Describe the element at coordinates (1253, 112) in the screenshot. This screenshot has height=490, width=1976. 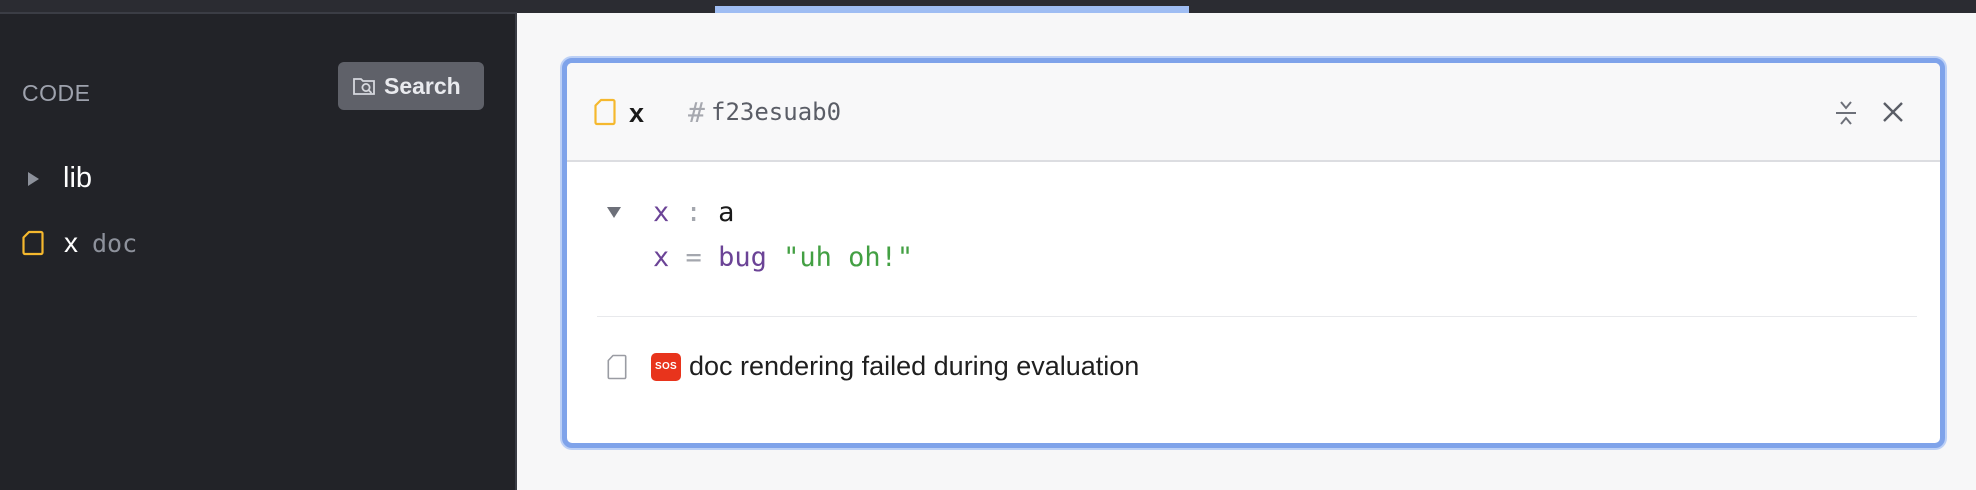
I see `card-header: x # f23esuab0` at that location.